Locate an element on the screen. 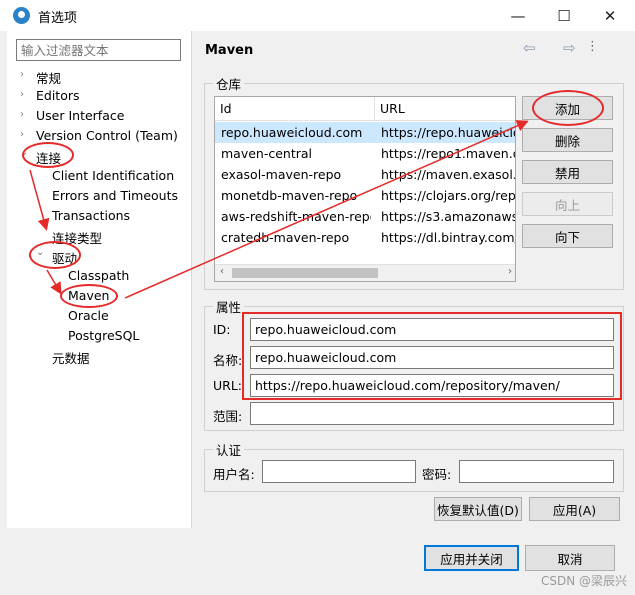  repo-id-cell: exasol-maven-repo is located at coordinates (281, 174).